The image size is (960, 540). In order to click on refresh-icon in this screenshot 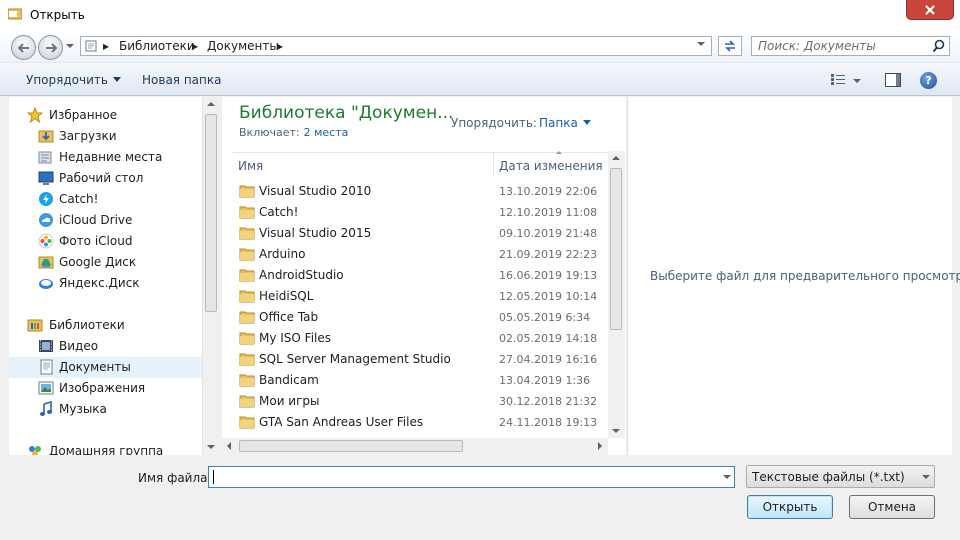, I will do `click(730, 46)`.